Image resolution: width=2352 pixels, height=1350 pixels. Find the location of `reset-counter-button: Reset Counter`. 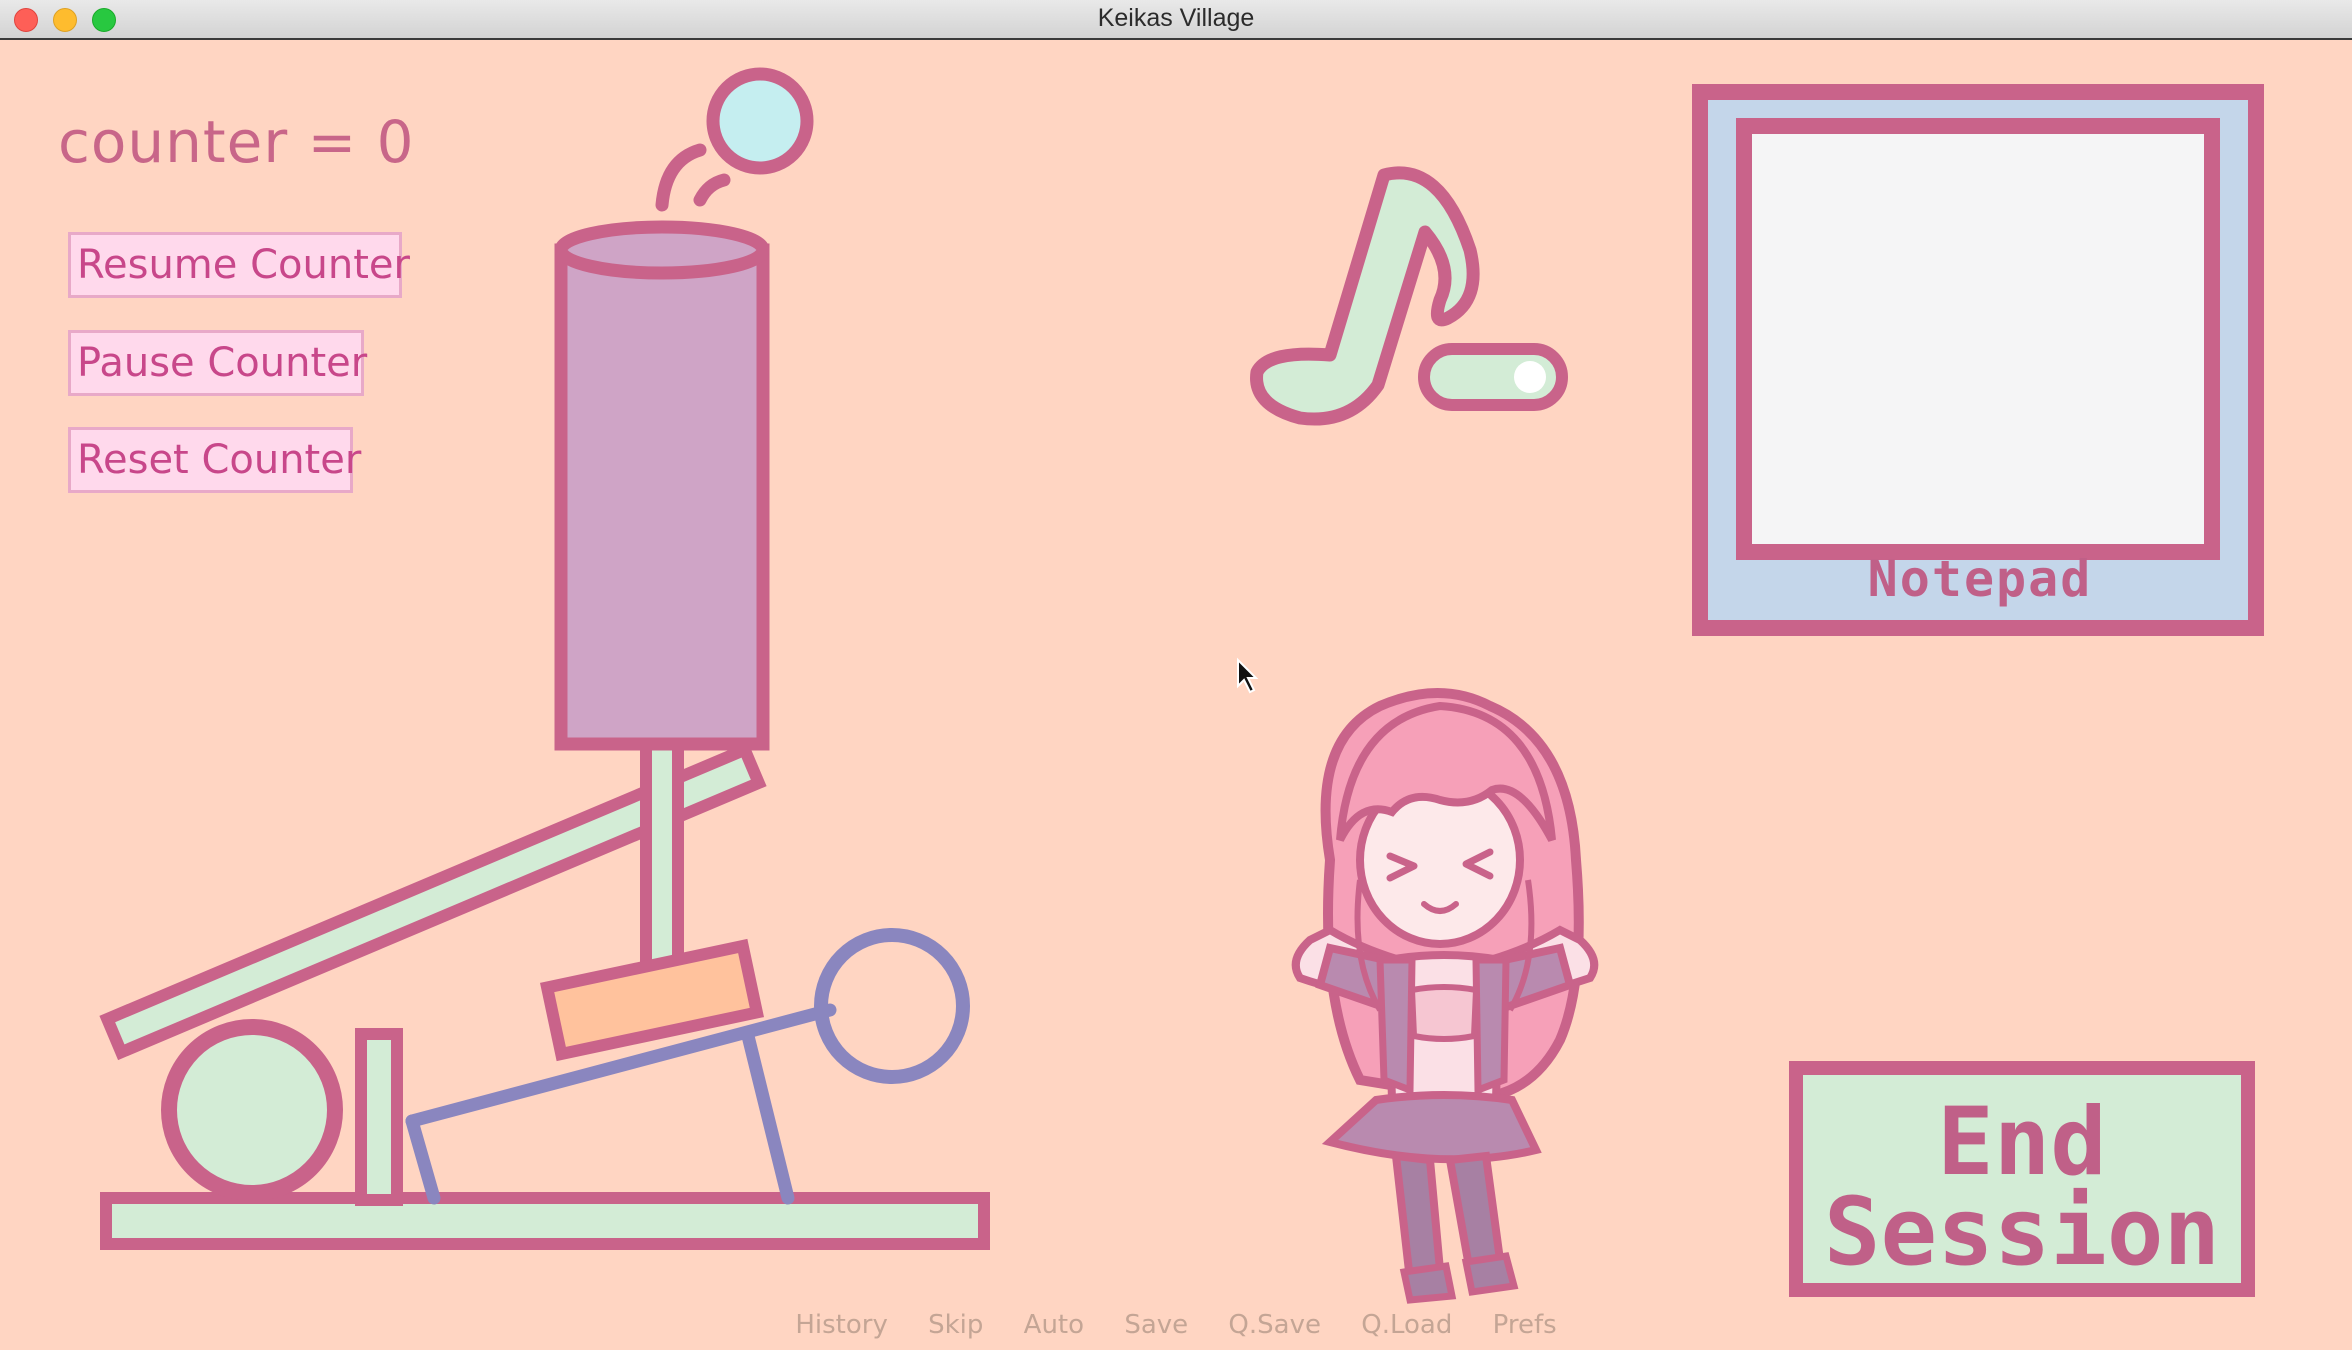

reset-counter-button: Reset Counter is located at coordinates (214, 460).